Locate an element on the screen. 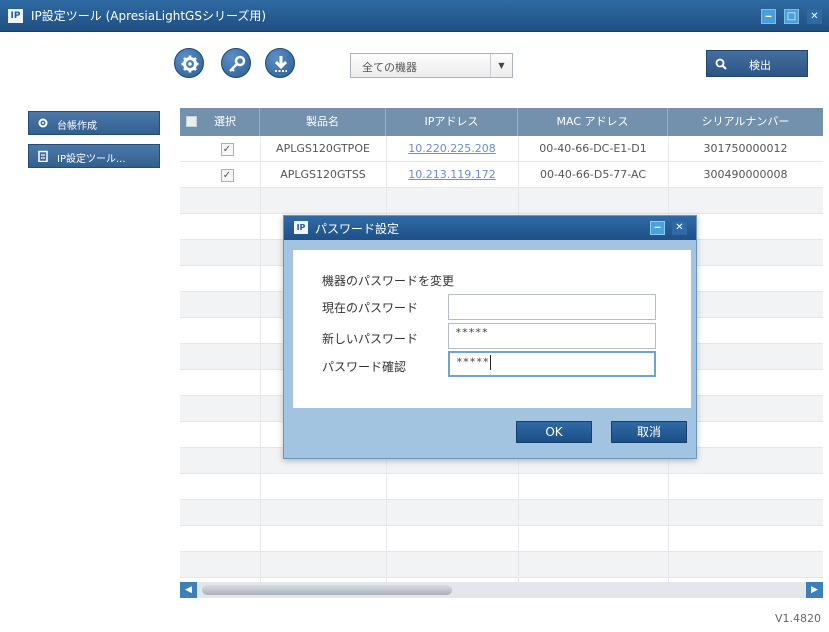  scroll-right-icon: ▶ is located at coordinates (814, 590).